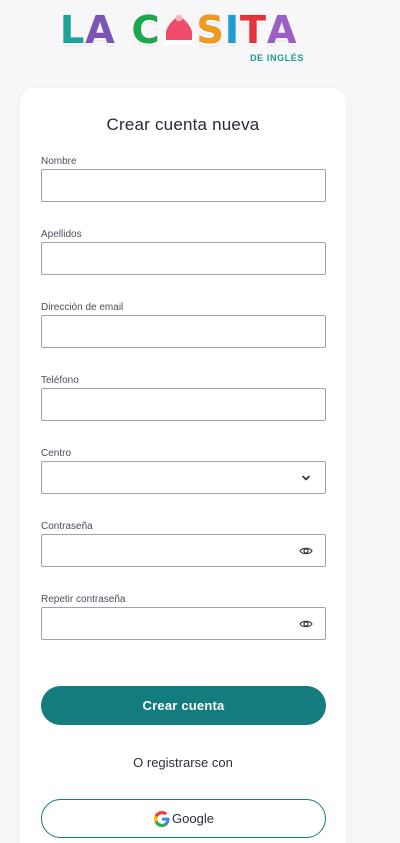 The width and height of the screenshot is (400, 843). I want to click on email-input, so click(183, 331).